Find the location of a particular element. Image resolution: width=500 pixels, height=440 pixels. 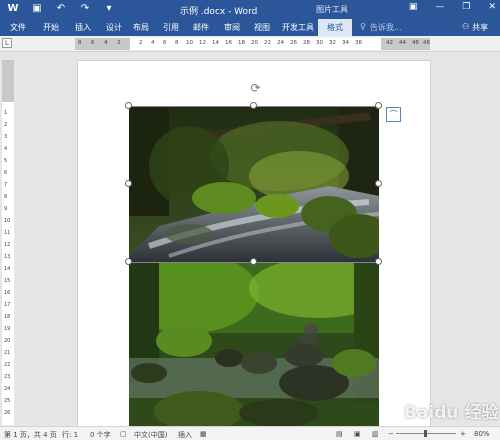

picture-tools-label: 图片工具 is located at coordinates (332, 9).